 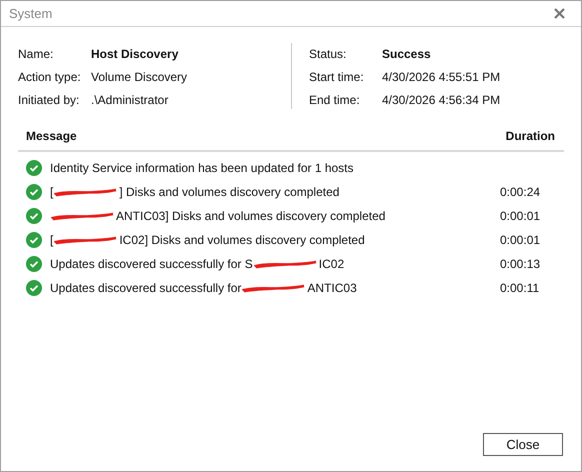 I want to click on field-label: End time:, so click(x=335, y=100).